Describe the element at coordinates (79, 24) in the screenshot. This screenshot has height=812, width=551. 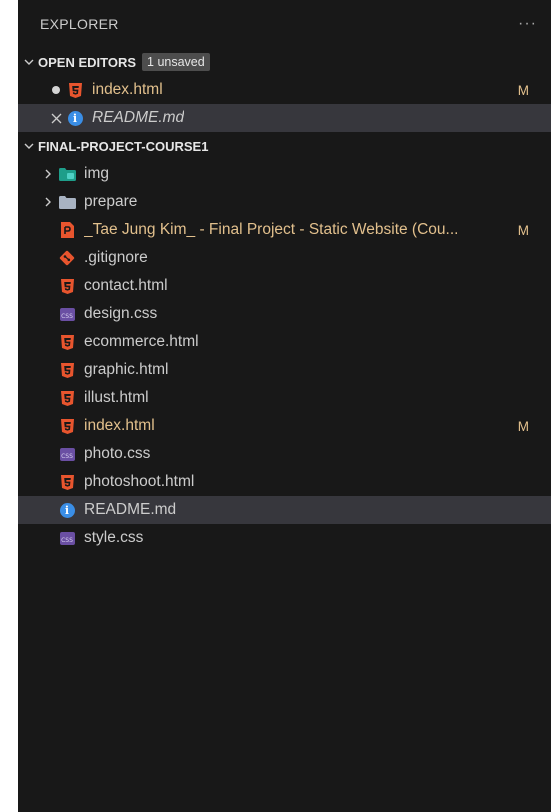
I see `explorer-title: EXPLORER` at that location.